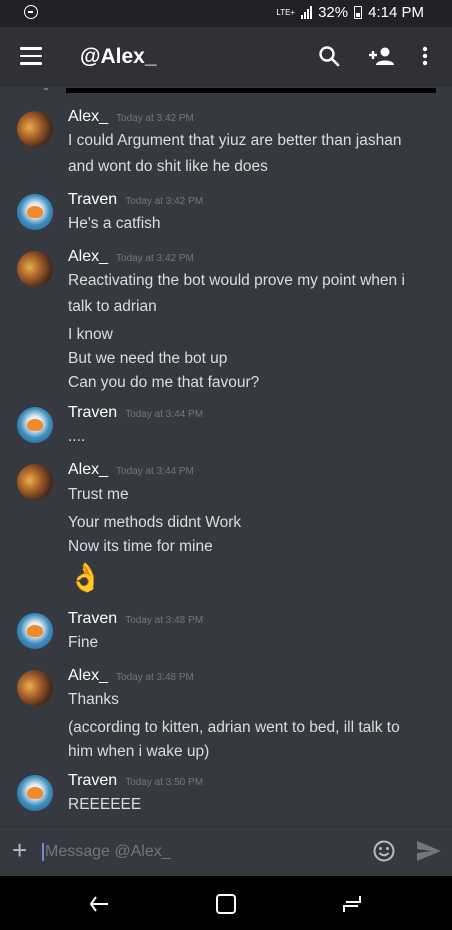 The width and height of the screenshot is (452, 930). Describe the element at coordinates (100, 904) in the screenshot. I see `back-icon` at that location.